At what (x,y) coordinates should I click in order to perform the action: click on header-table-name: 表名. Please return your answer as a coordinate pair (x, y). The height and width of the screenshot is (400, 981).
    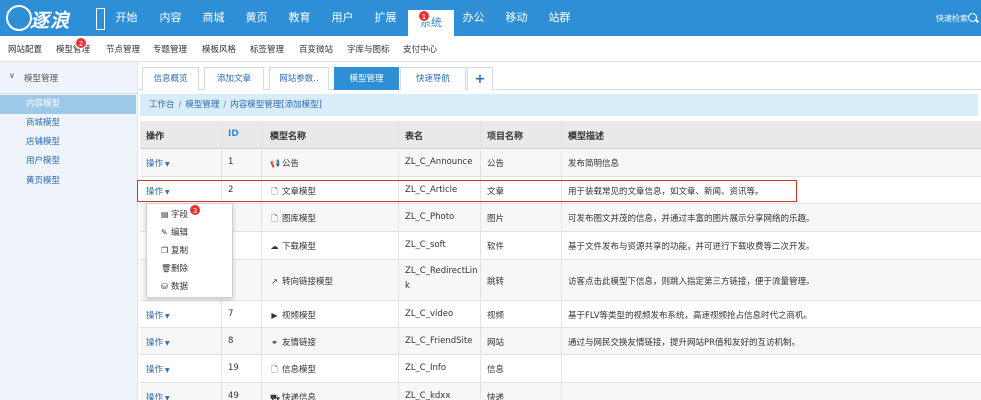
    Looking at the image, I should click on (414, 137).